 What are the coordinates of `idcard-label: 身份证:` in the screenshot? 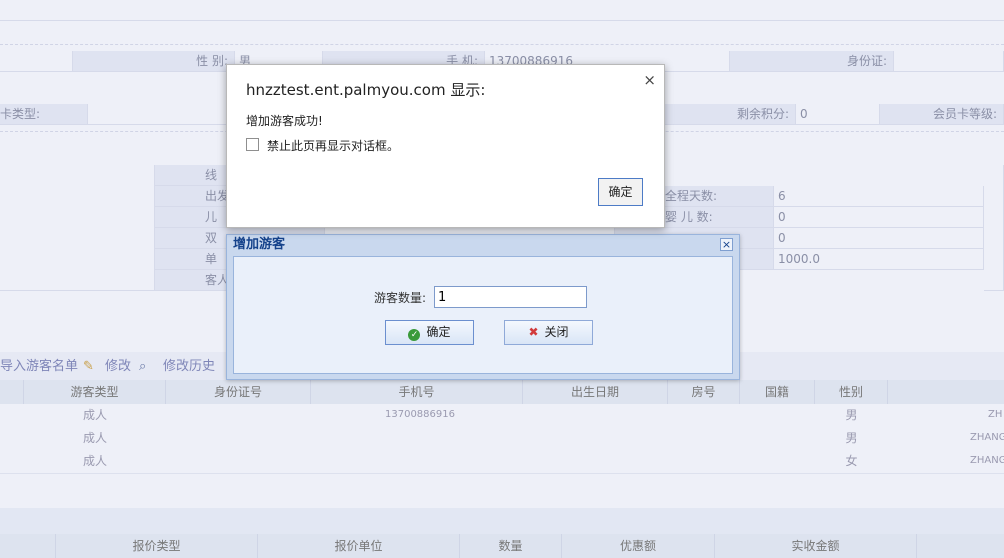 It's located at (812, 61).